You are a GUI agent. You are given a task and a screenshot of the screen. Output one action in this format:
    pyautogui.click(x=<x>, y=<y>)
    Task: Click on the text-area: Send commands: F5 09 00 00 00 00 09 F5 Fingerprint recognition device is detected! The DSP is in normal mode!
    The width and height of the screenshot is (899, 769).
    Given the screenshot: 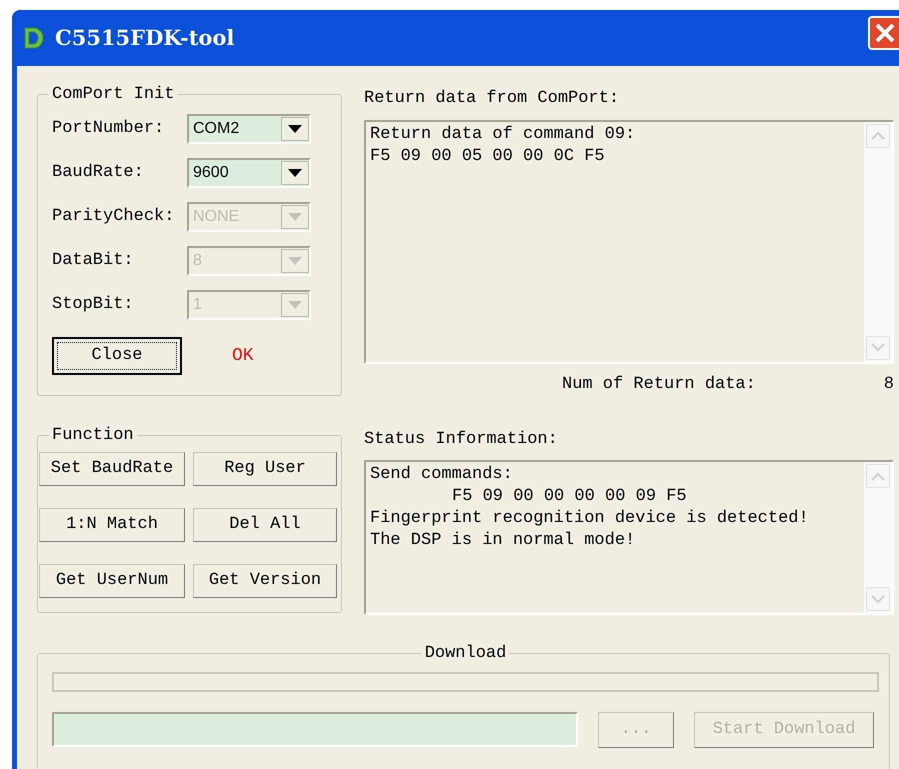 What is the action you would take?
    pyautogui.click(x=629, y=537)
    